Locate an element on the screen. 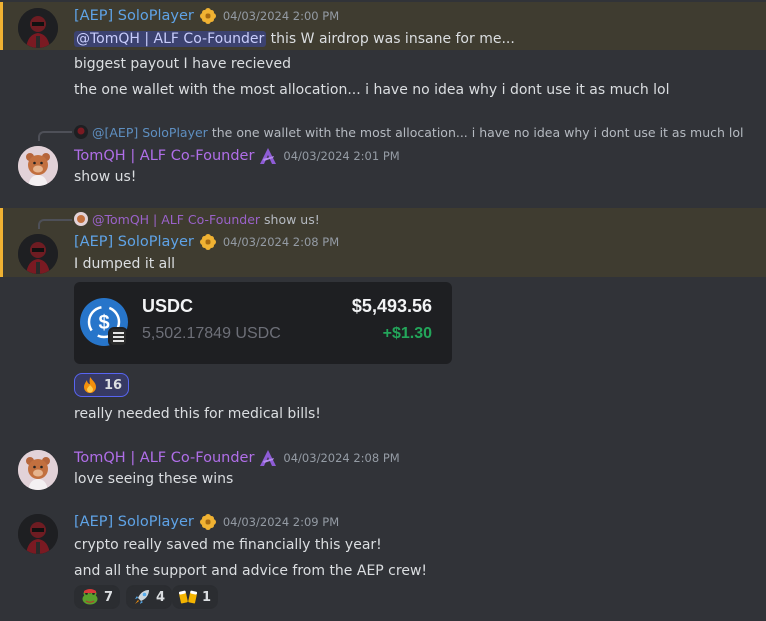 This screenshot has width=766, height=621. reaction-rocket: 4 is located at coordinates (149, 597).